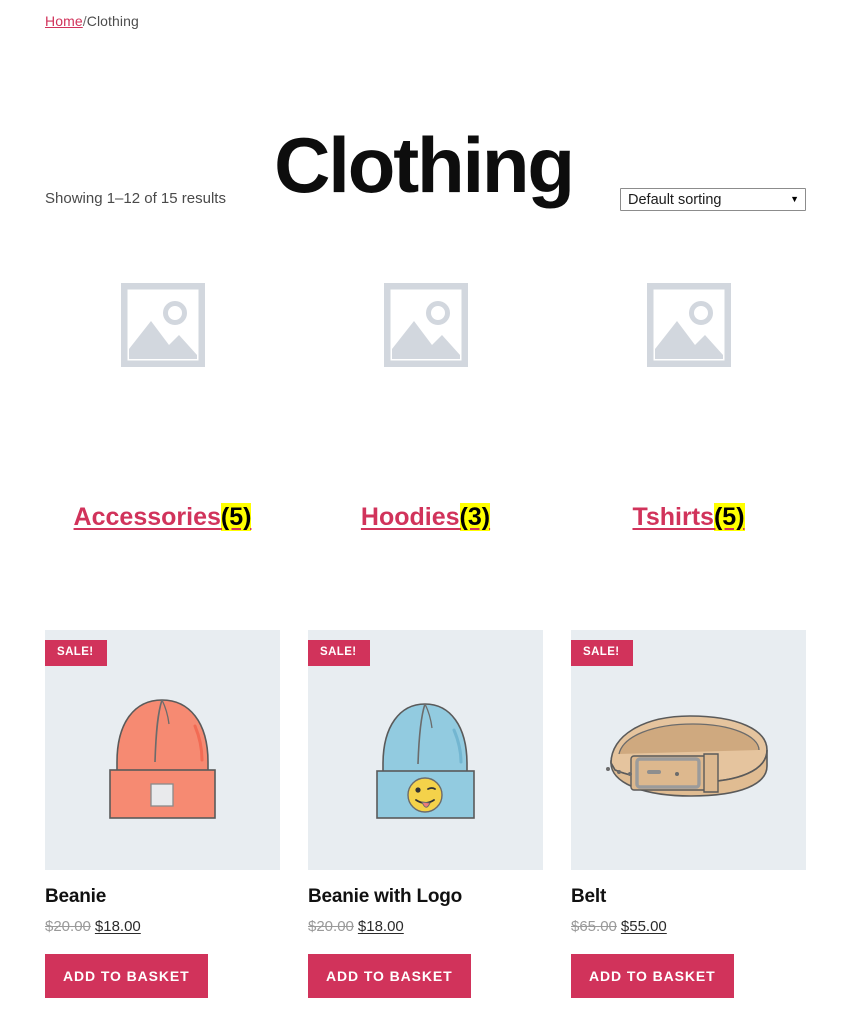 The height and width of the screenshot is (1024, 847). I want to click on category-name: Tshirts(5), so click(688, 517).